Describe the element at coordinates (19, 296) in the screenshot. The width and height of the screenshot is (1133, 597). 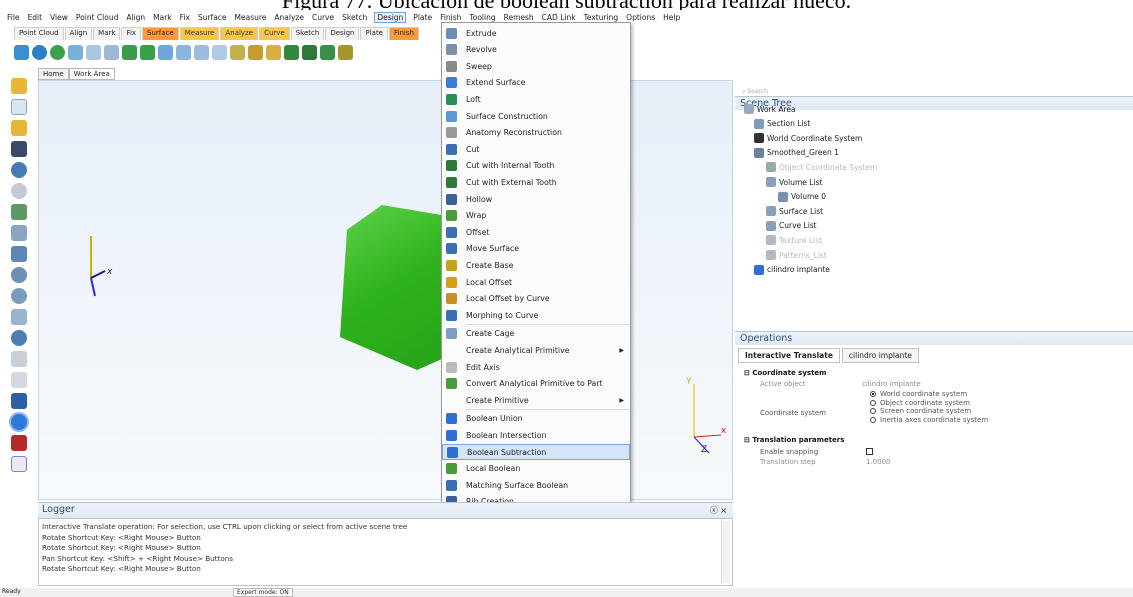
I see `zoom-fit-icon` at that location.